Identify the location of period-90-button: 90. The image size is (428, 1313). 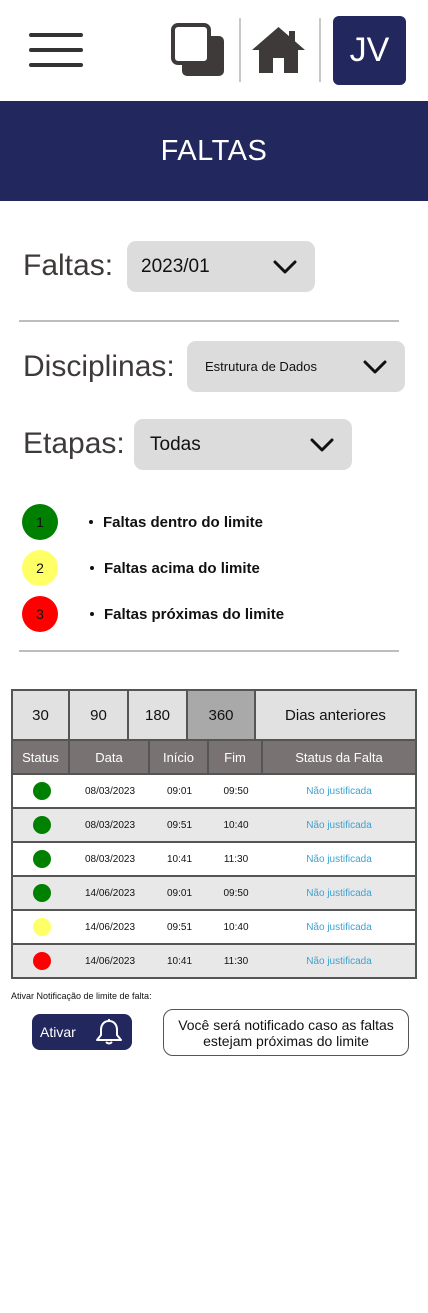
(99, 715).